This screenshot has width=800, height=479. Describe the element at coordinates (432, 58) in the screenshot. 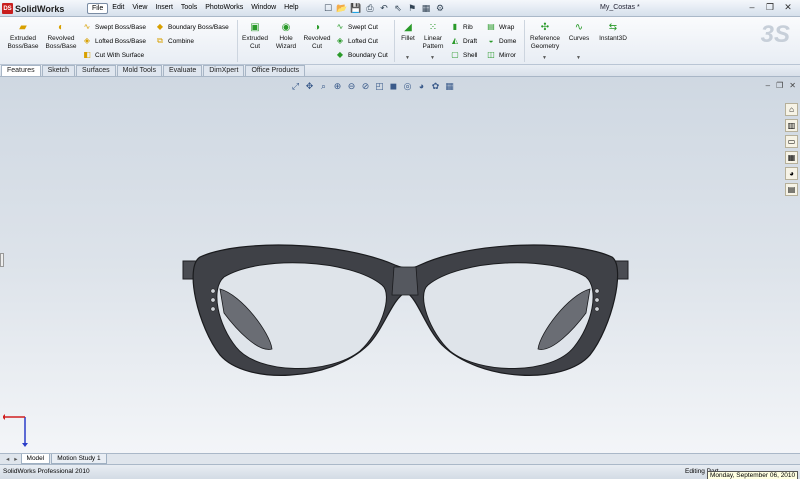

I see `pattern-dropdown-icon: ▼` at that location.